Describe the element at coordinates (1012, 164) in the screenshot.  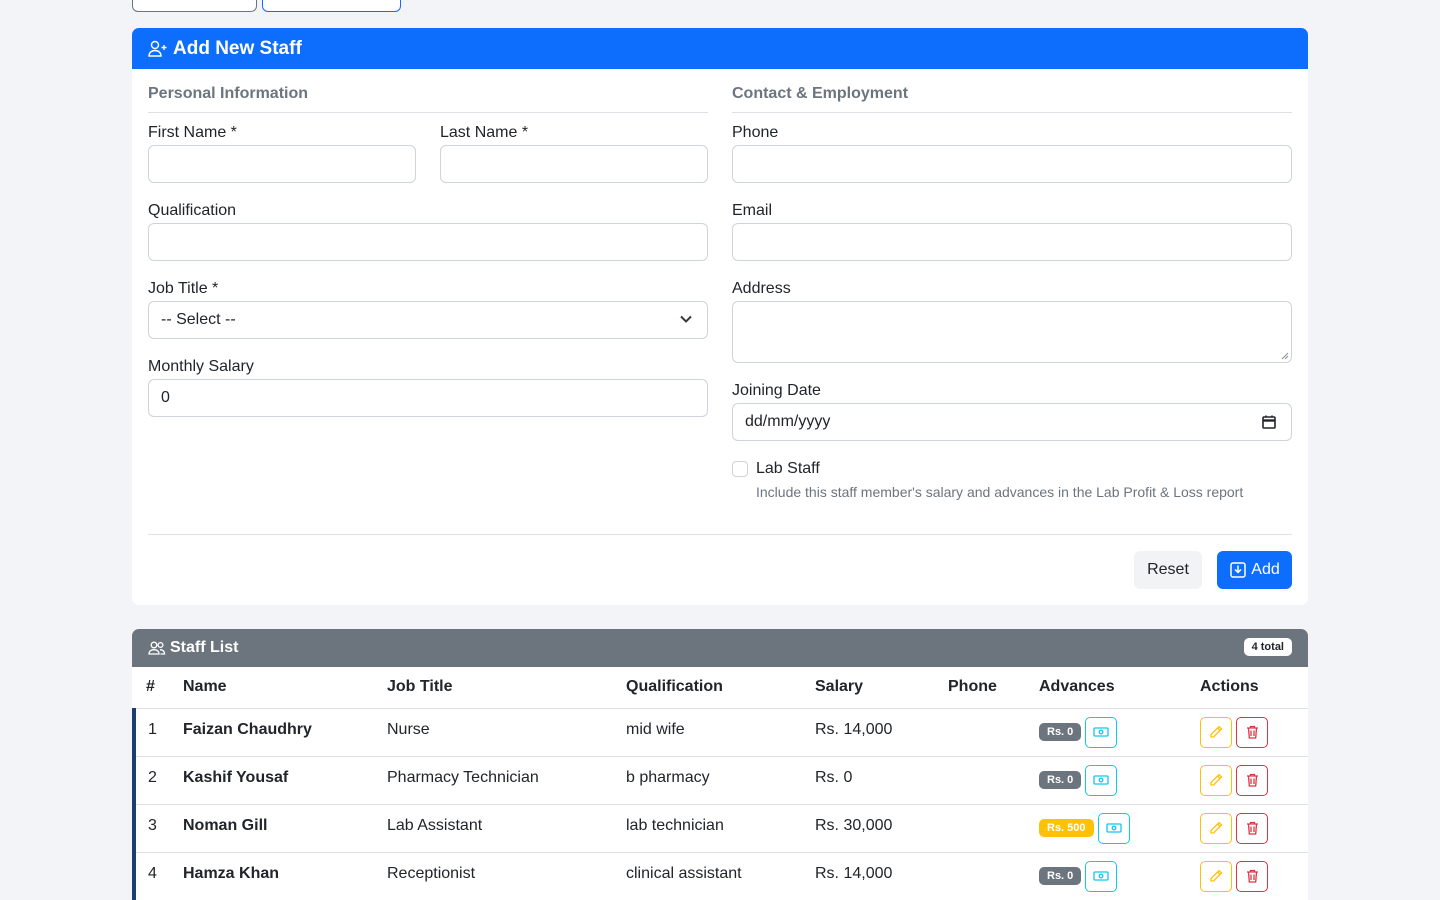
I see `phone-input` at that location.